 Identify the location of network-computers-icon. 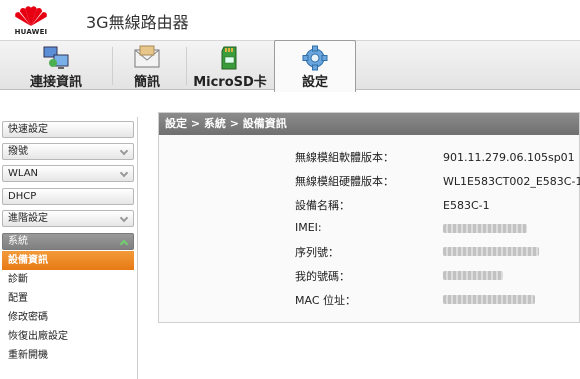
(56, 57).